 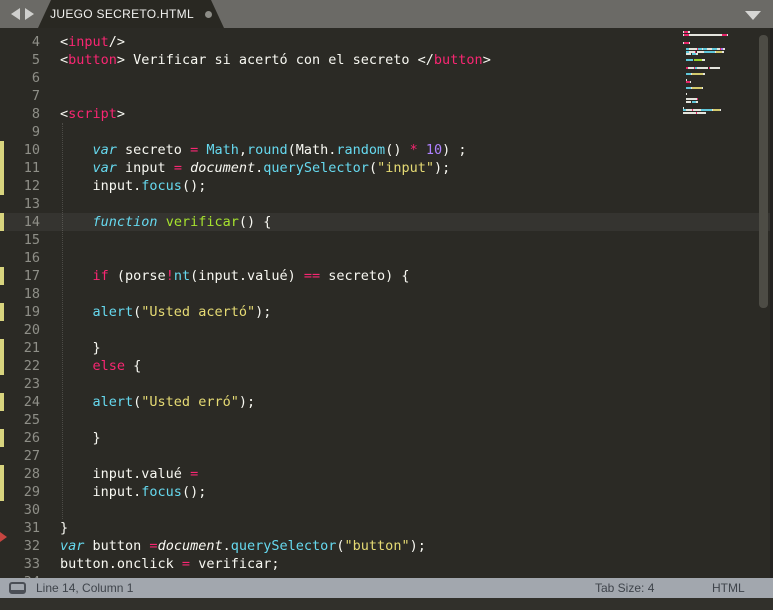 What do you see at coordinates (386, 330) in the screenshot?
I see `code-line-20: 20` at bounding box center [386, 330].